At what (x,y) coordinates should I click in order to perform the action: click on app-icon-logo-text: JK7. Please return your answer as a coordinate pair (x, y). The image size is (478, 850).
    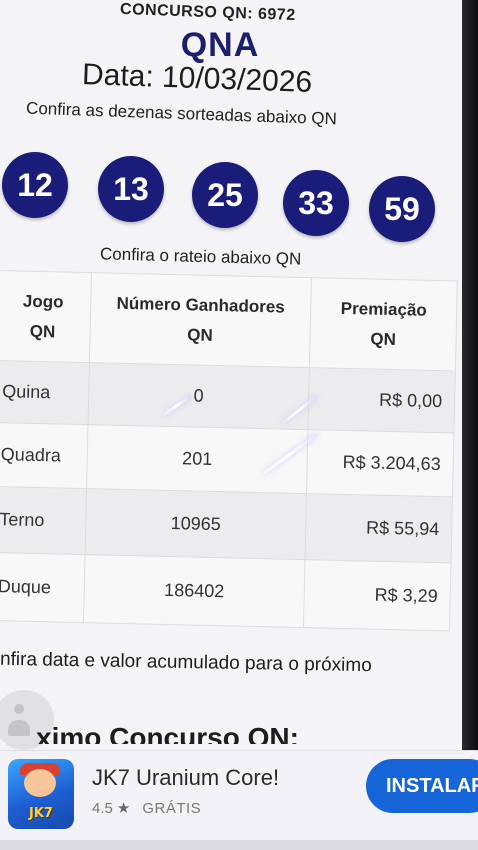
    Looking at the image, I should click on (41, 813).